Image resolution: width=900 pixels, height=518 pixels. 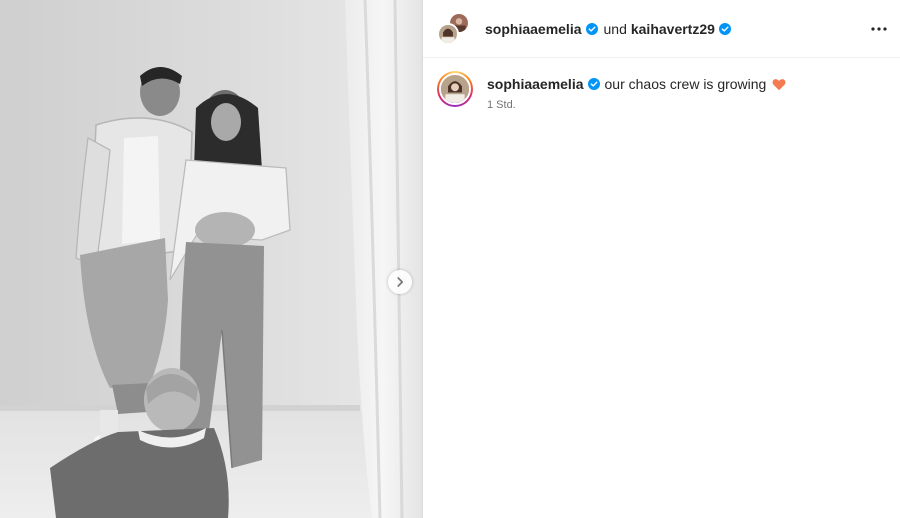 I want to click on author-username: sophiaaemelia, so click(x=533, y=29).